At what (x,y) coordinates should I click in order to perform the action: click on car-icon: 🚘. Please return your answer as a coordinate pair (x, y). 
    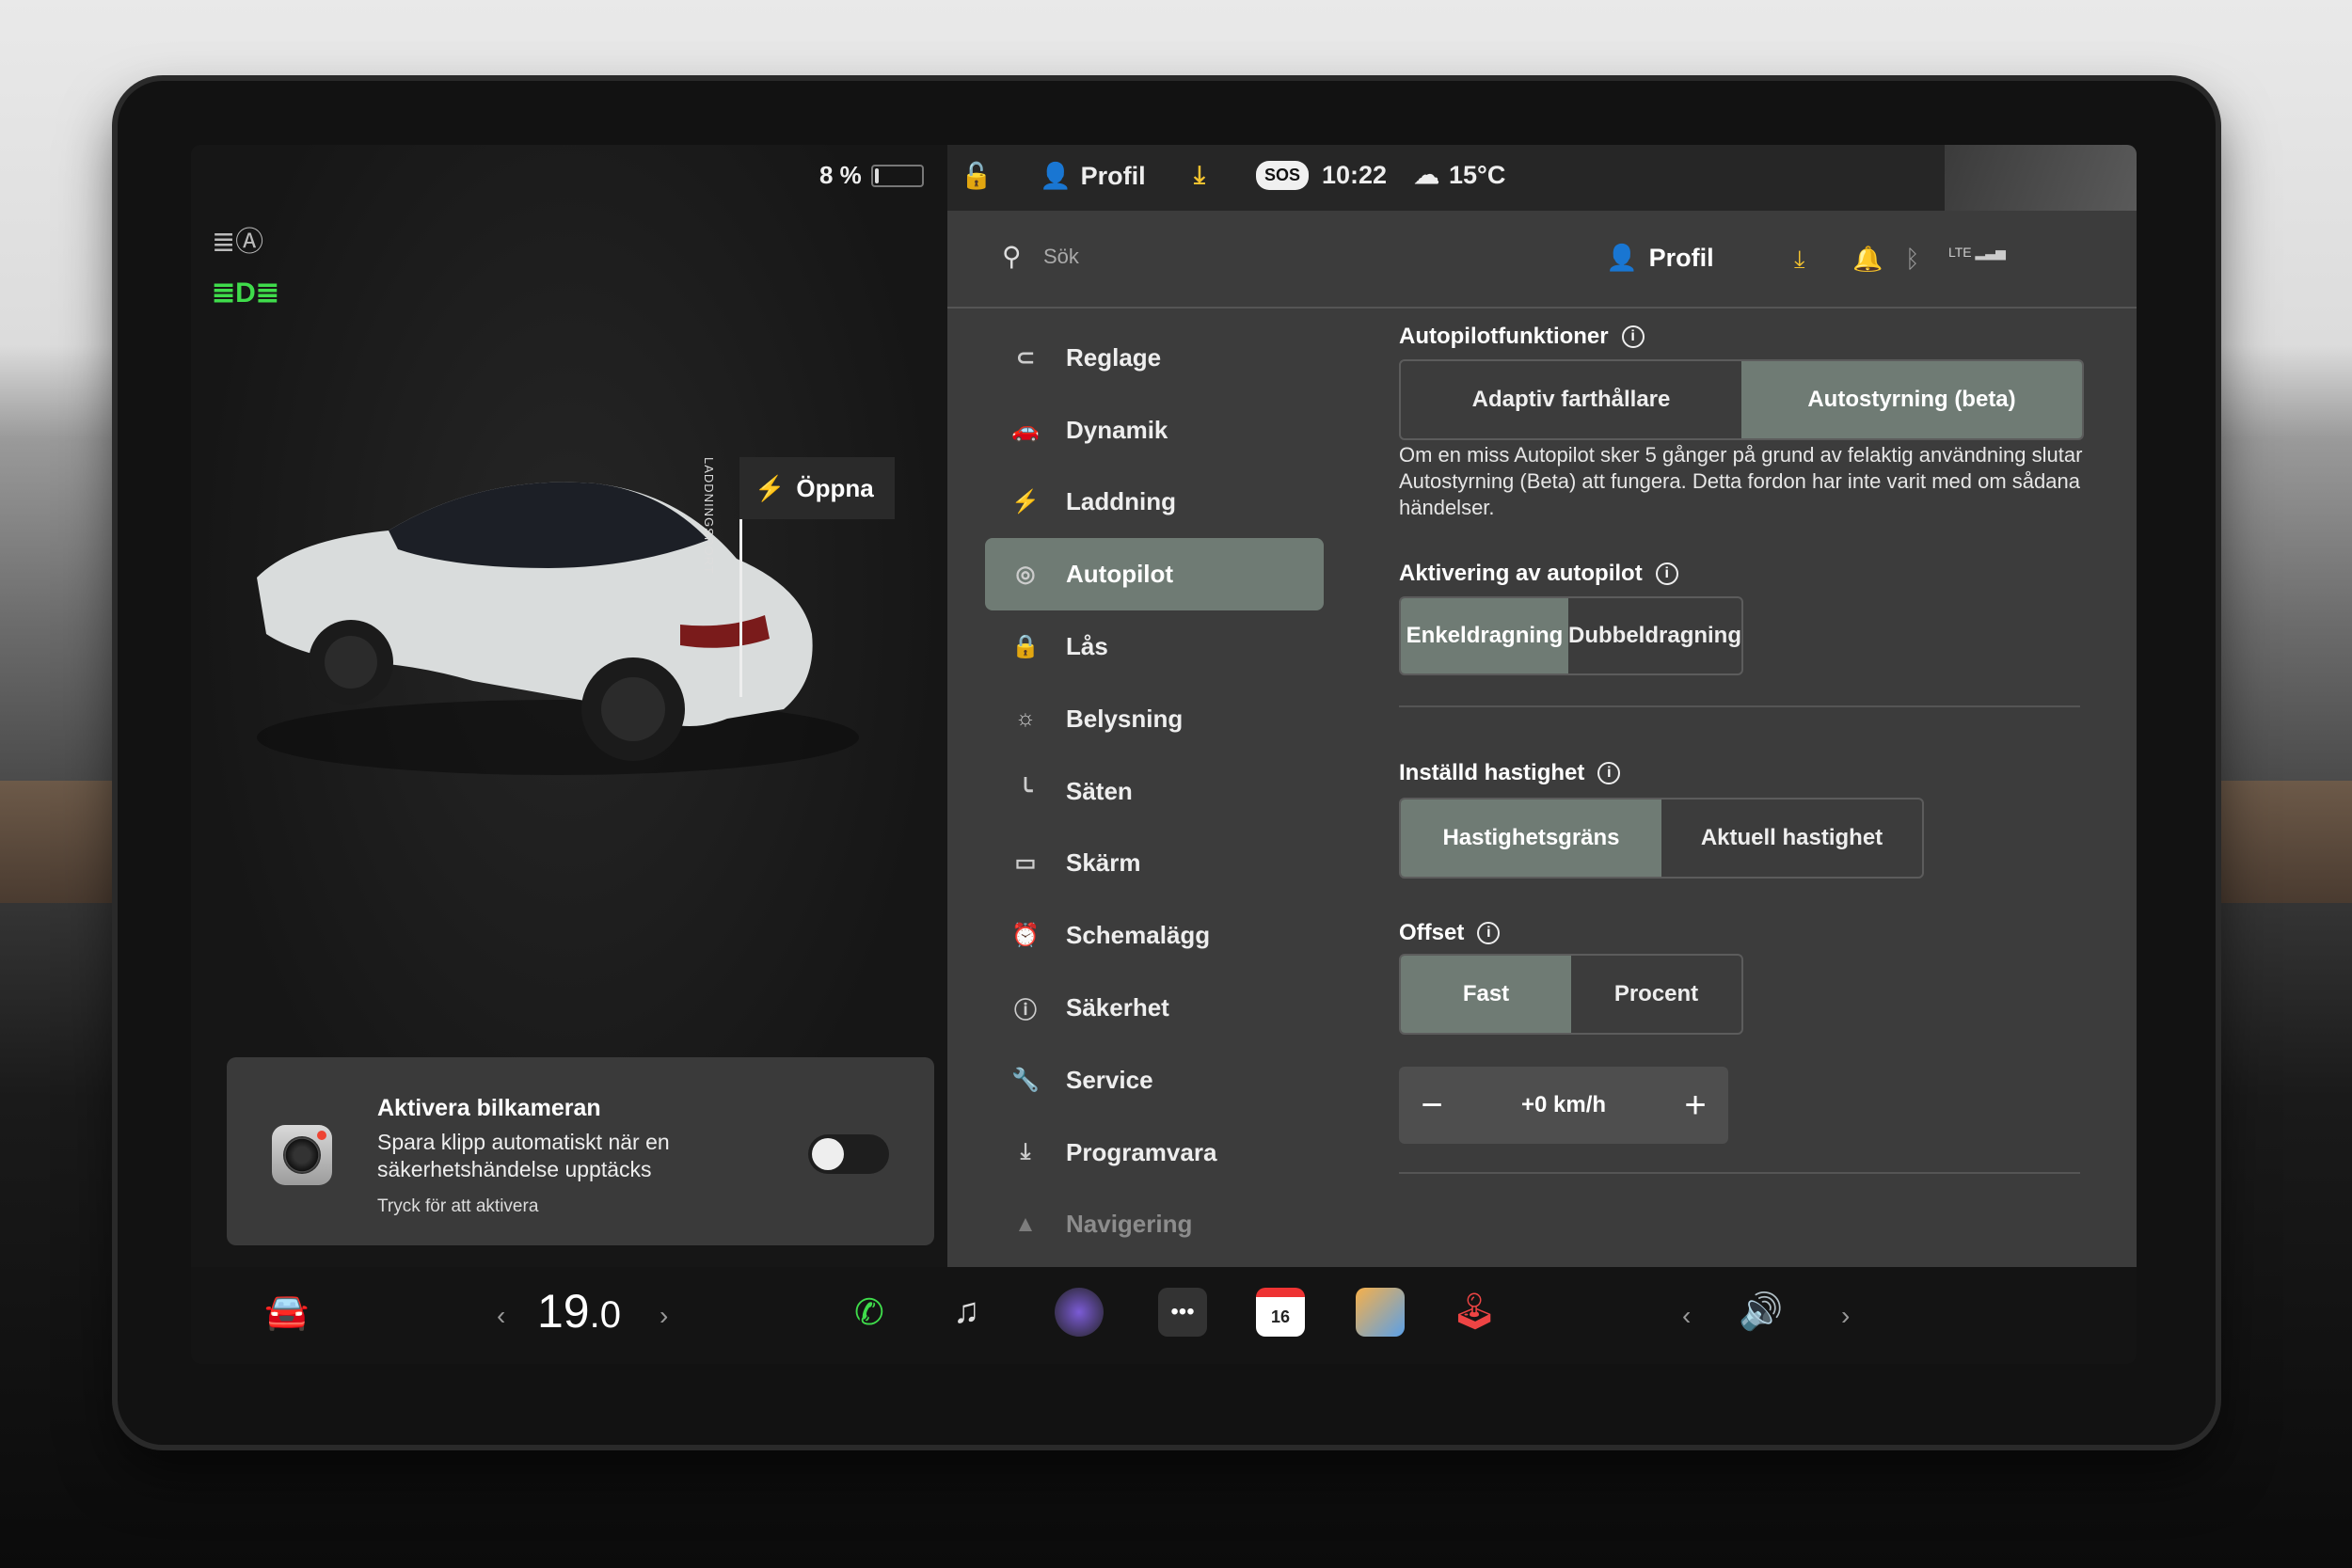
    Looking at the image, I should click on (286, 1312).